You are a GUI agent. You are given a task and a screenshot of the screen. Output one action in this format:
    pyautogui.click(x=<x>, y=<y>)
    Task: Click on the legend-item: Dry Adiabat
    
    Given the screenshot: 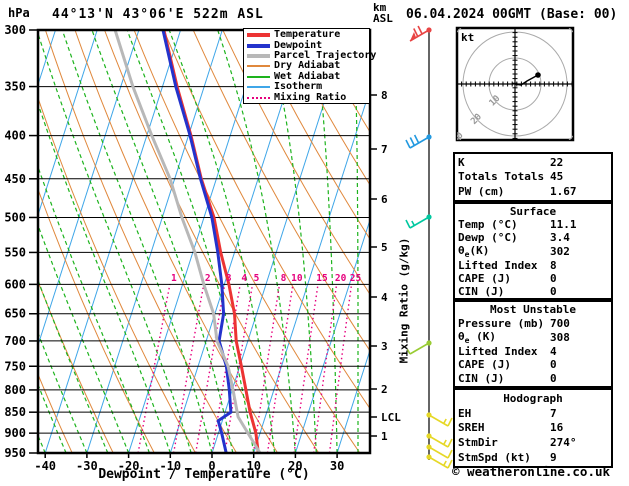 What is the action you would take?
    pyautogui.click(x=308, y=66)
    